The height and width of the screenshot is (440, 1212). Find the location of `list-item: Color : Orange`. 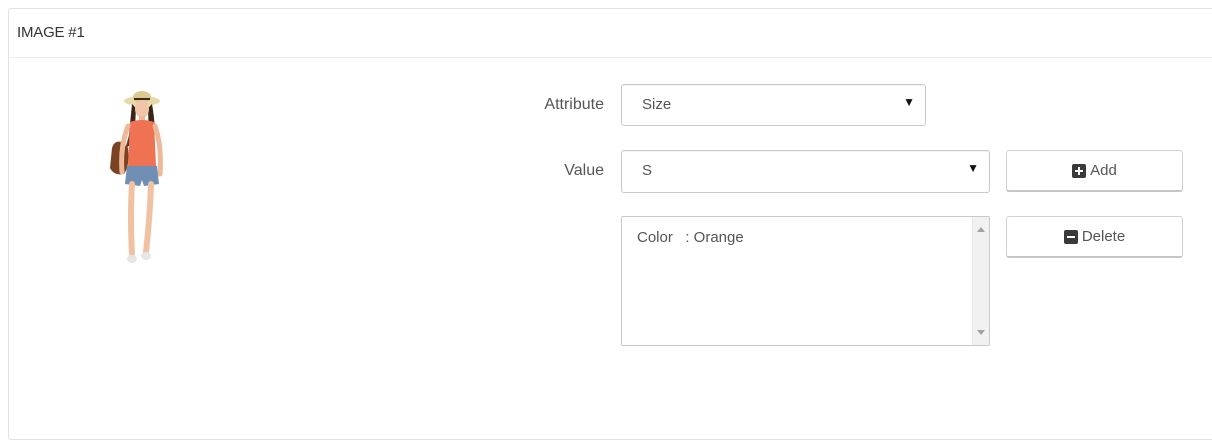

list-item: Color : Orange is located at coordinates (690, 237).